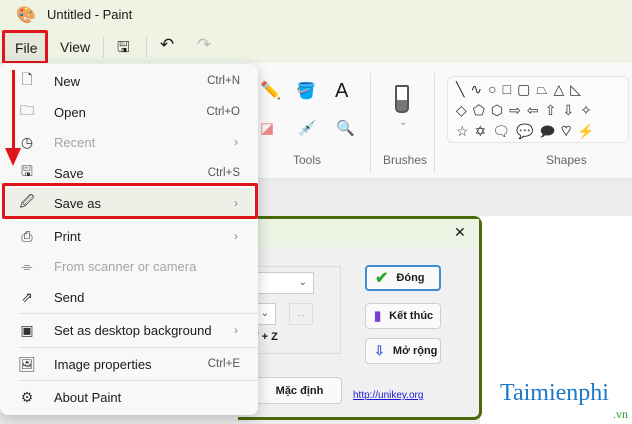 Image resolution: width=632 pixels, height=424 pixels. I want to click on menu-item-image-properties: 🖼 Image properties Ctrl+E, so click(129, 364).